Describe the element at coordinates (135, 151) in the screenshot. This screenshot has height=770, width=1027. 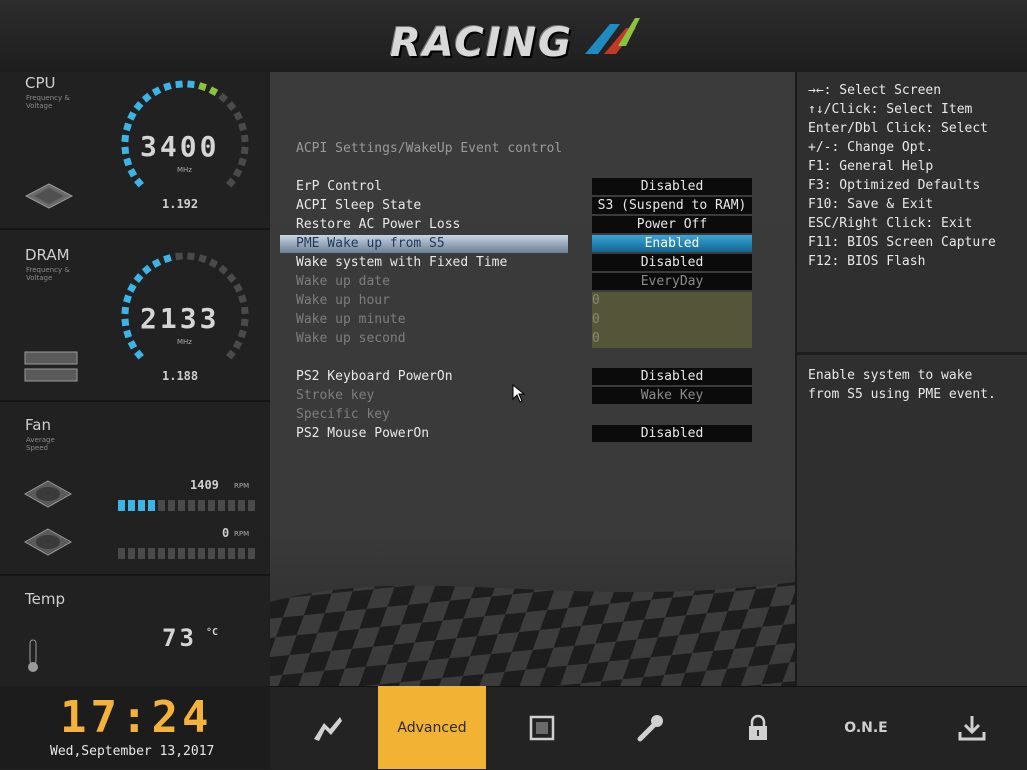
I see `cpu-section: CPU Frequency & Voltage 3400 MHz 1.192` at that location.